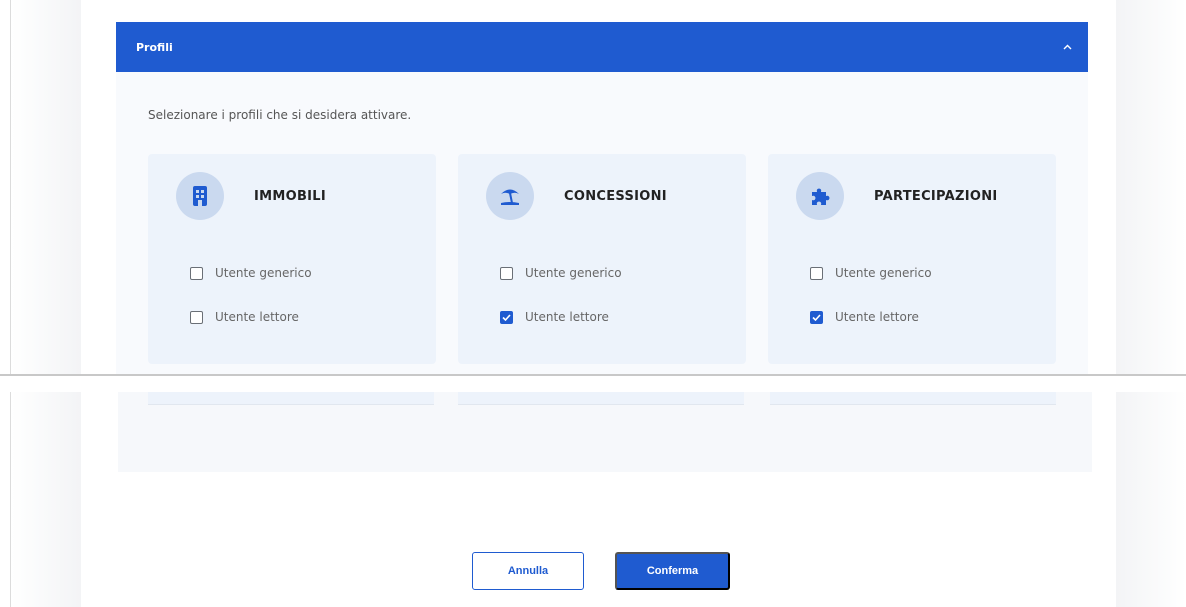 This screenshot has height=607, width=1186. What do you see at coordinates (672, 571) in the screenshot?
I see `confirm-button: Conferma` at bounding box center [672, 571].